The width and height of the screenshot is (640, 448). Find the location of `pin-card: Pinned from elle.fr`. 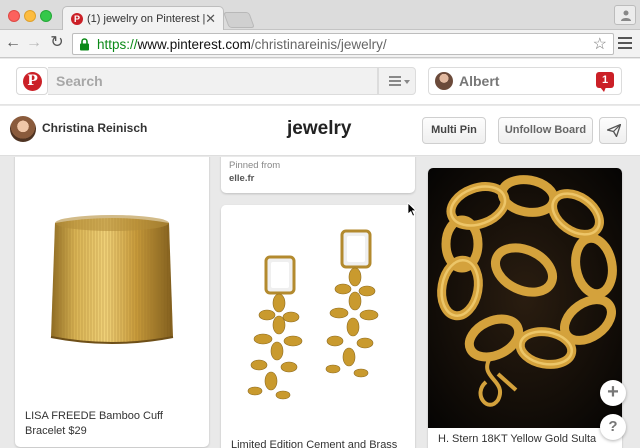

pin-card: Pinned from elle.fr is located at coordinates (318, 175).